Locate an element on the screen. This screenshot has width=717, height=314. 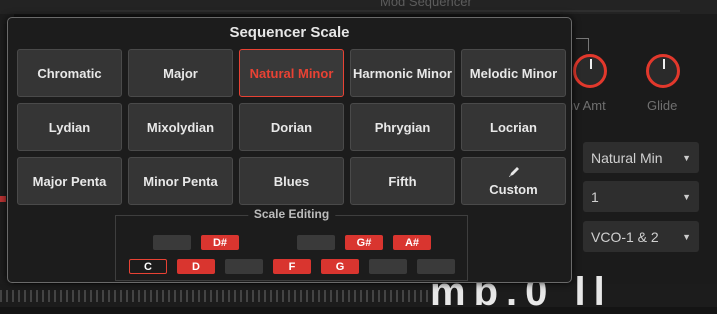
scale-button-lydian: Lydian is located at coordinates (69, 127).